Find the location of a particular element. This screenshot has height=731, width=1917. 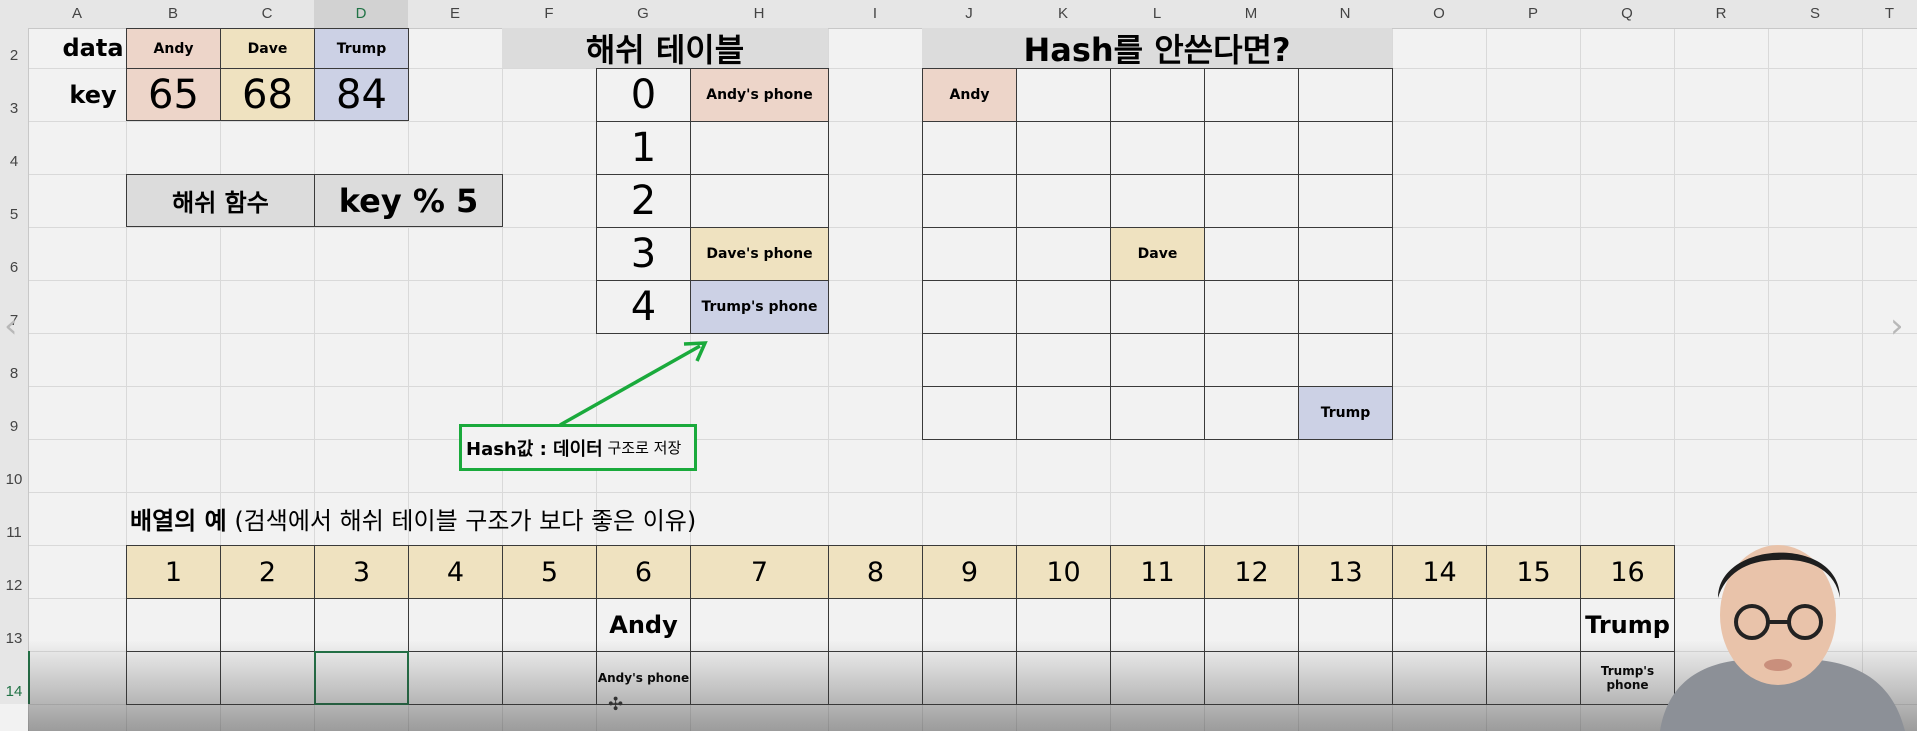

chevron-right-icon: › is located at coordinates (1897, 326).